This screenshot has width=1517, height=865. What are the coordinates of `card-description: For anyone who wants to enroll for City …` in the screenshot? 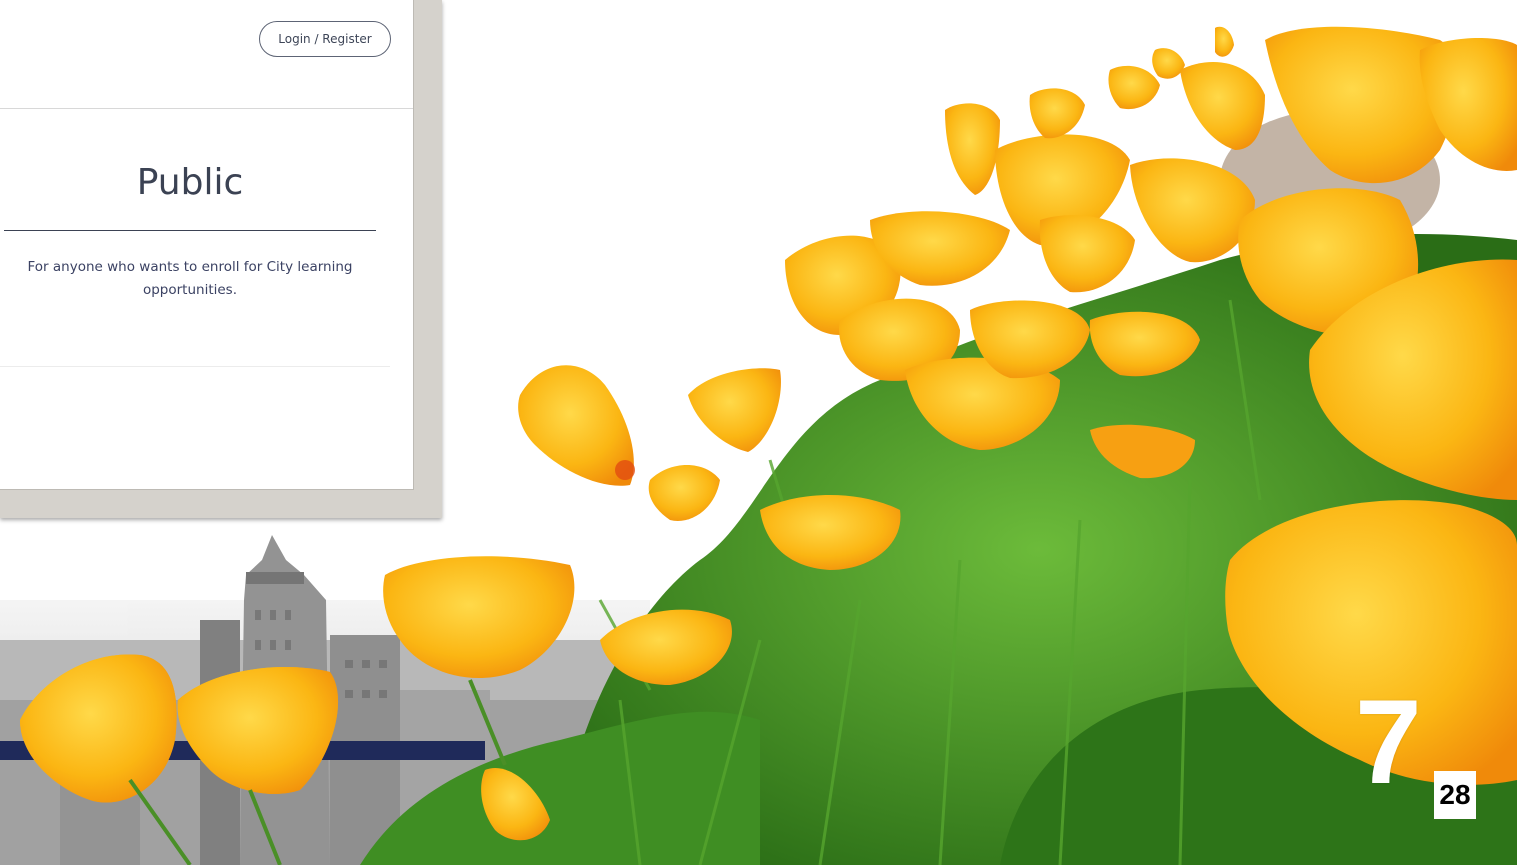 It's located at (190, 278).